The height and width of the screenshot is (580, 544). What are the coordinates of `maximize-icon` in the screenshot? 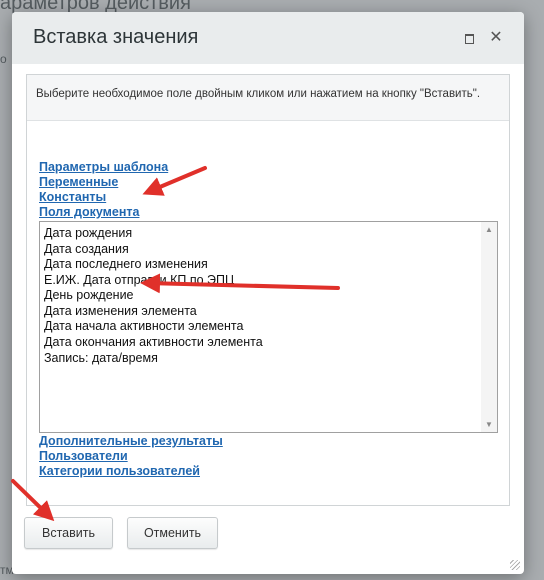 It's located at (469, 38).